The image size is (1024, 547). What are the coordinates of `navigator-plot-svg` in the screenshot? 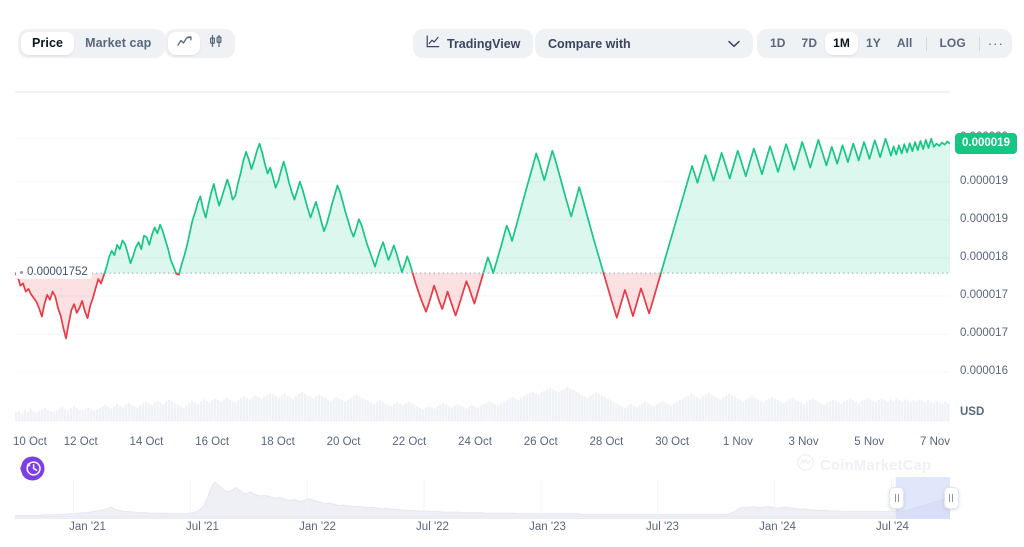 It's located at (482, 498).